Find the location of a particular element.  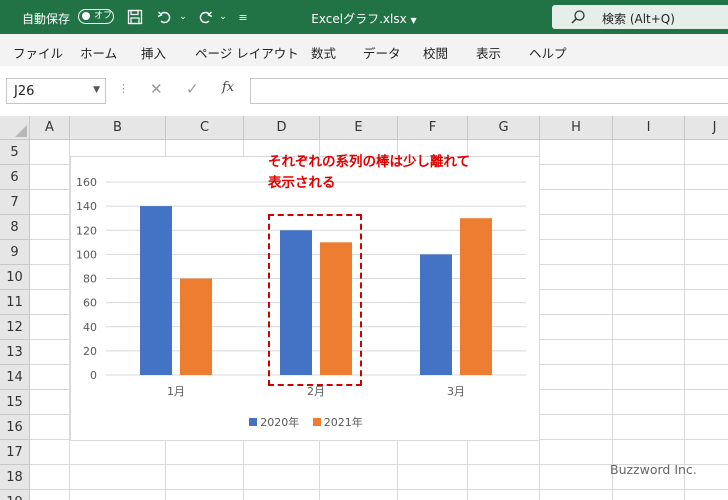

ribbon-tabs: ファイル ホーム 挿入 ページ レイアウト 数式 データ 校閲 表示 ヘルプ is located at coordinates (364, 50).